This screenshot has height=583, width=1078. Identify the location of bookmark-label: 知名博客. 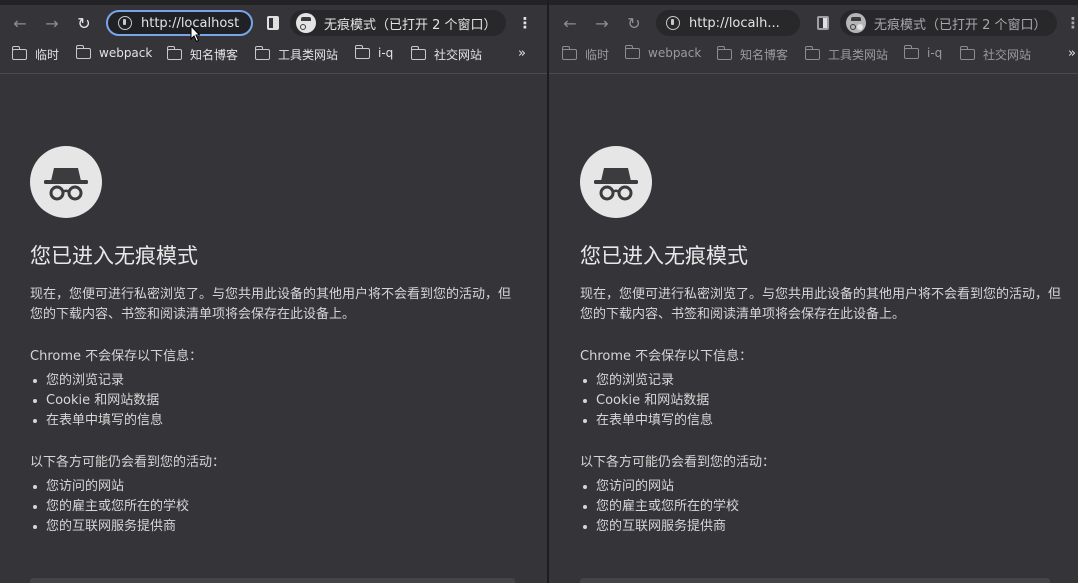
(764, 55).